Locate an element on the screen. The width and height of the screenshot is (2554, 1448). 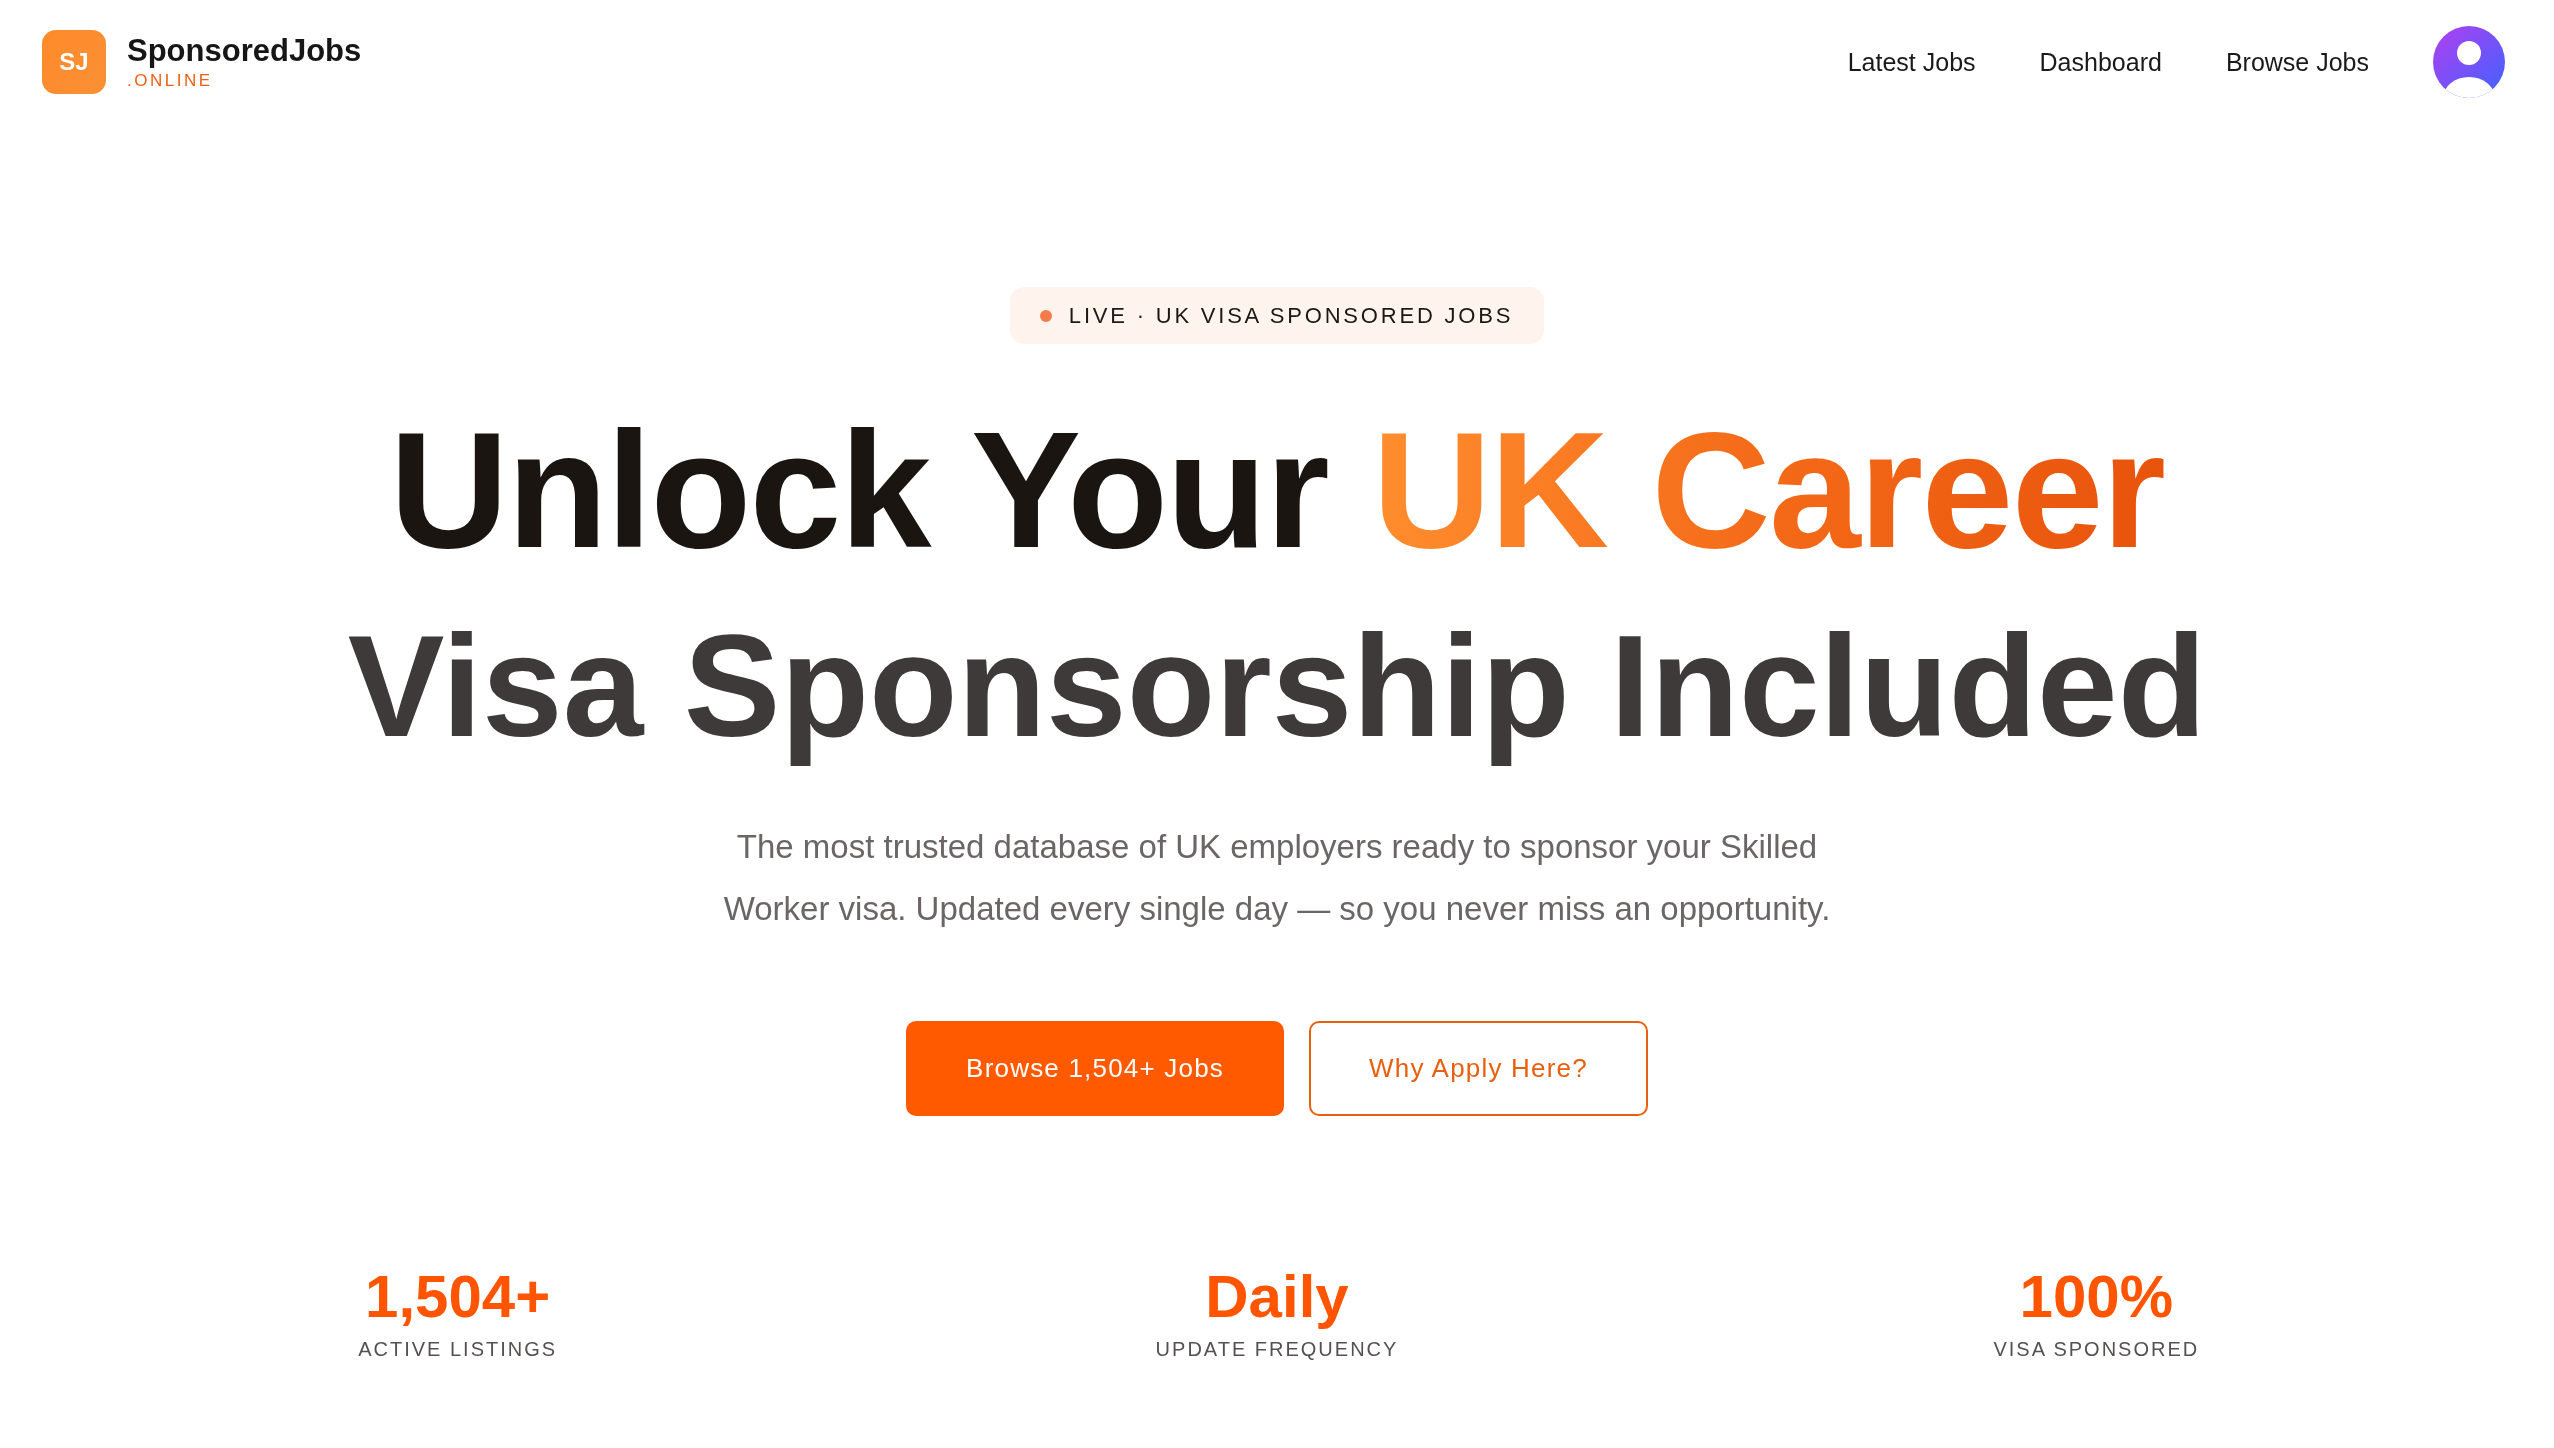
stat-value: 100% is located at coordinates (2096, 1297).